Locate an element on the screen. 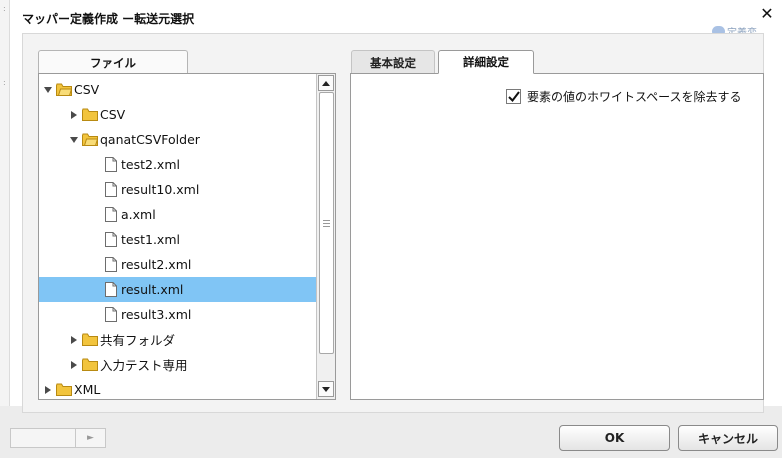 The width and height of the screenshot is (782, 458). tree-item: test2.xml is located at coordinates (178, 164).